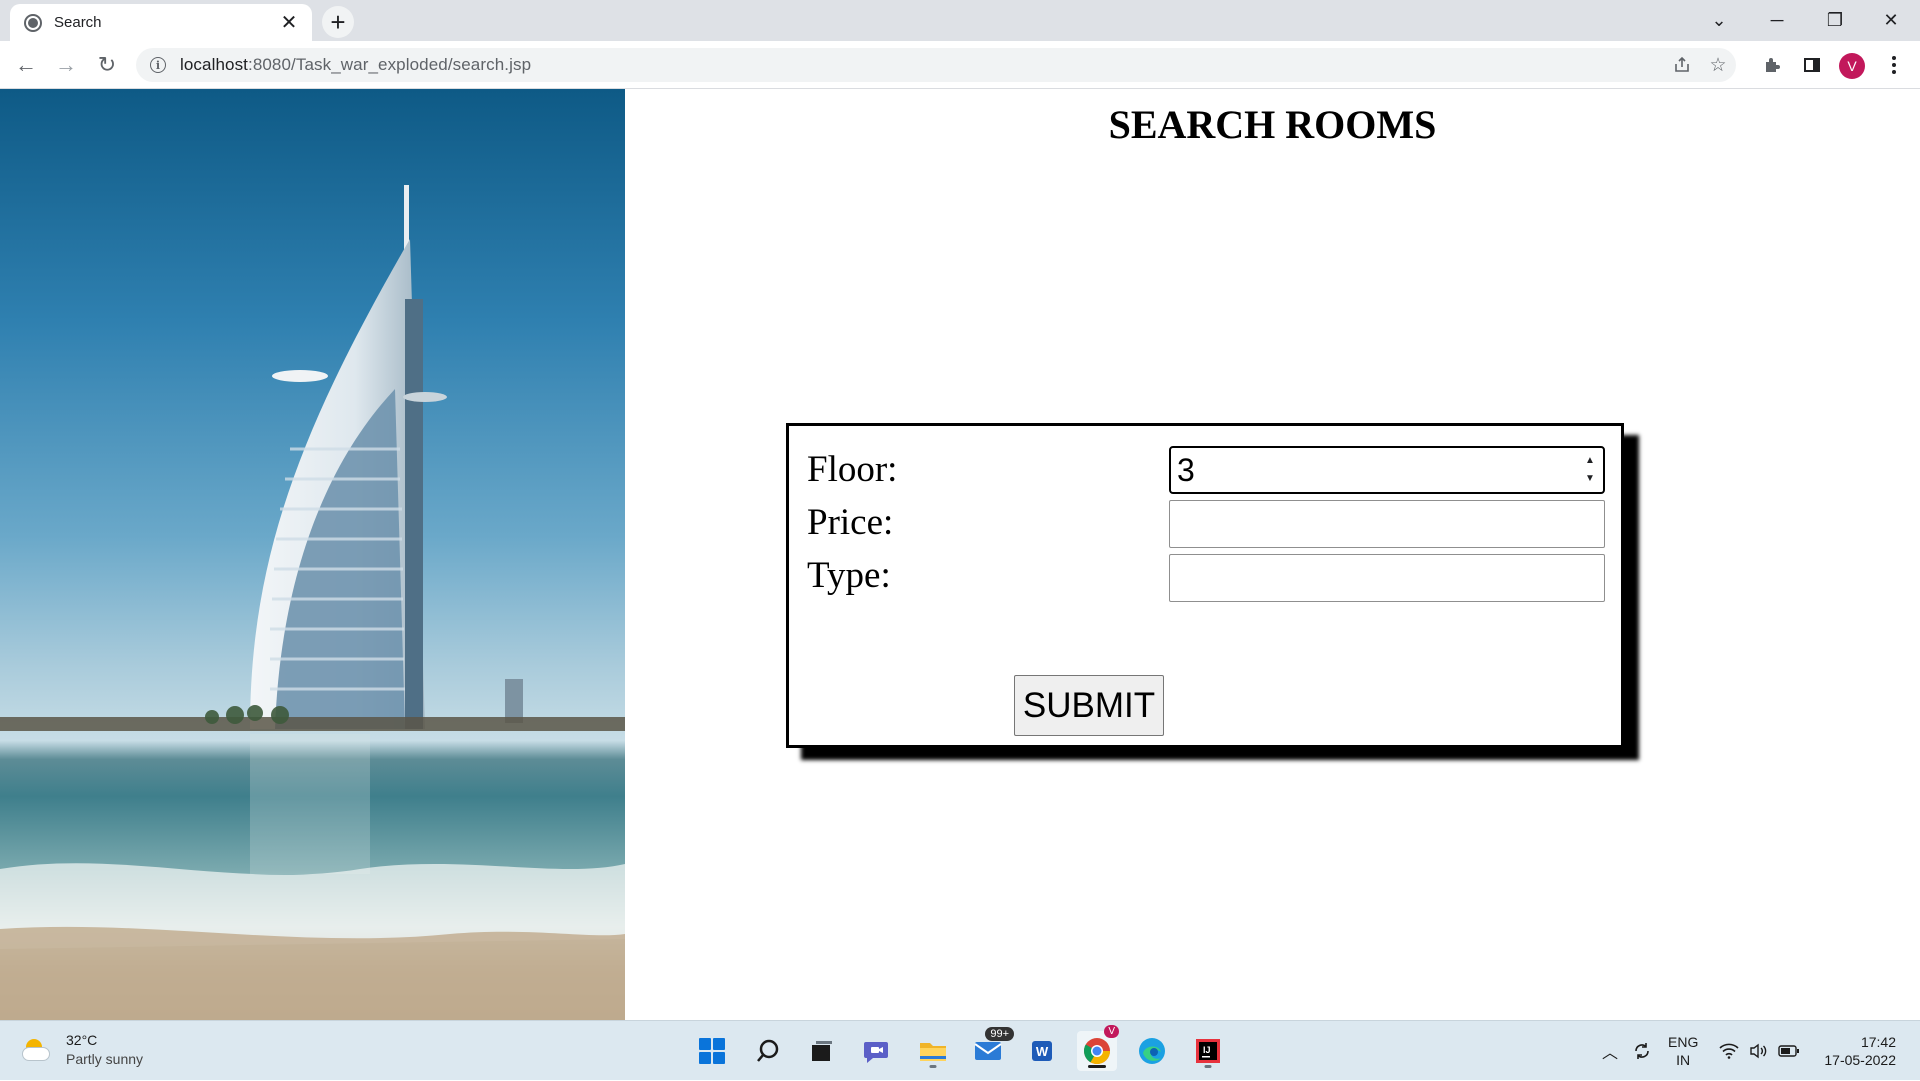  I want to click on clock-date: 17-05-2022, so click(1860, 1060).